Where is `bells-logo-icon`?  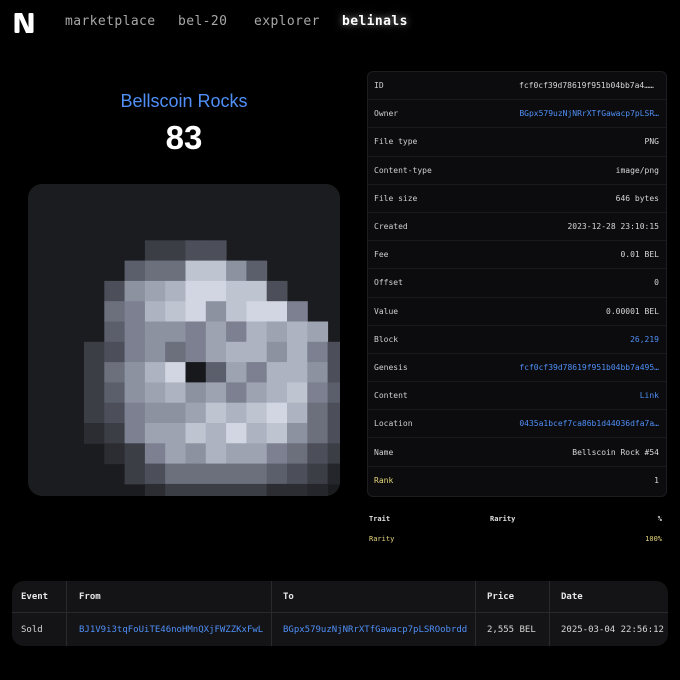 bells-logo-icon is located at coordinates (24, 23).